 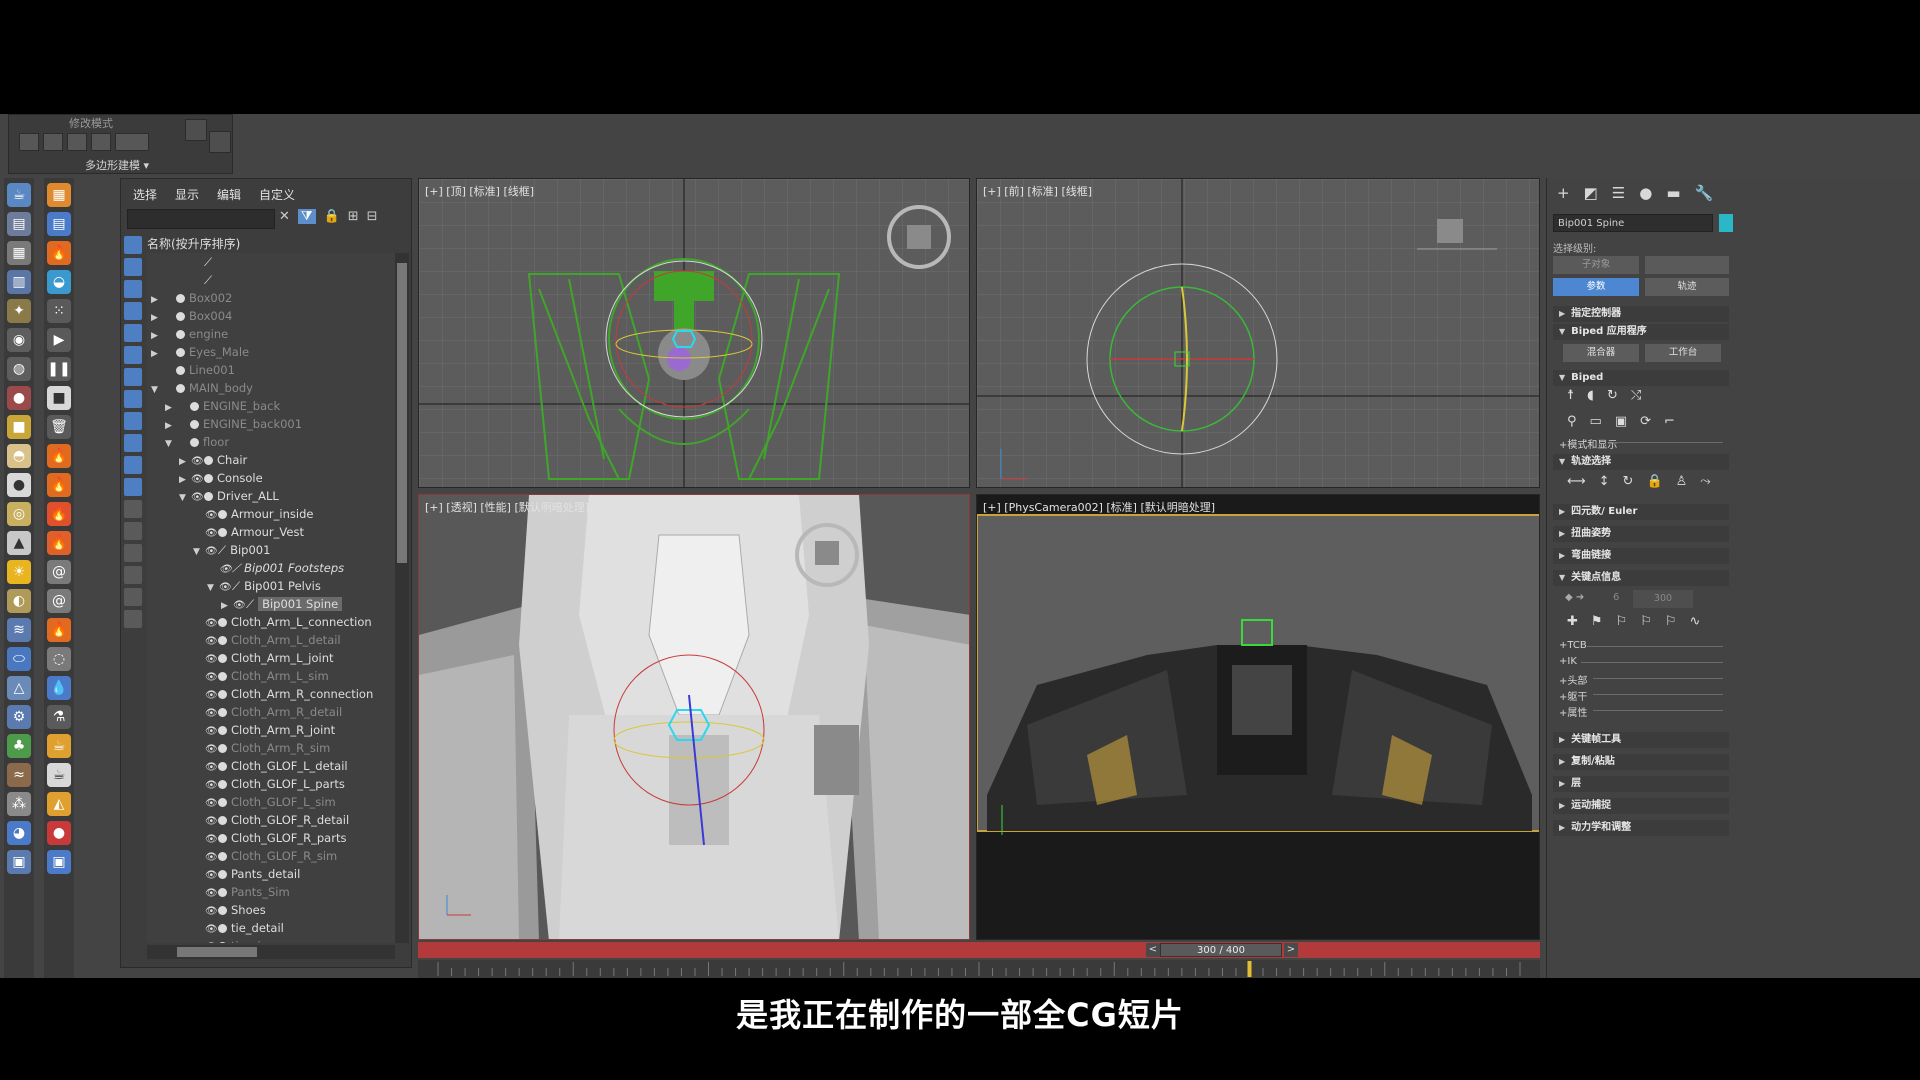 What do you see at coordinates (1596, 421) in the screenshot?
I see `load-file-icon: ▭` at bounding box center [1596, 421].